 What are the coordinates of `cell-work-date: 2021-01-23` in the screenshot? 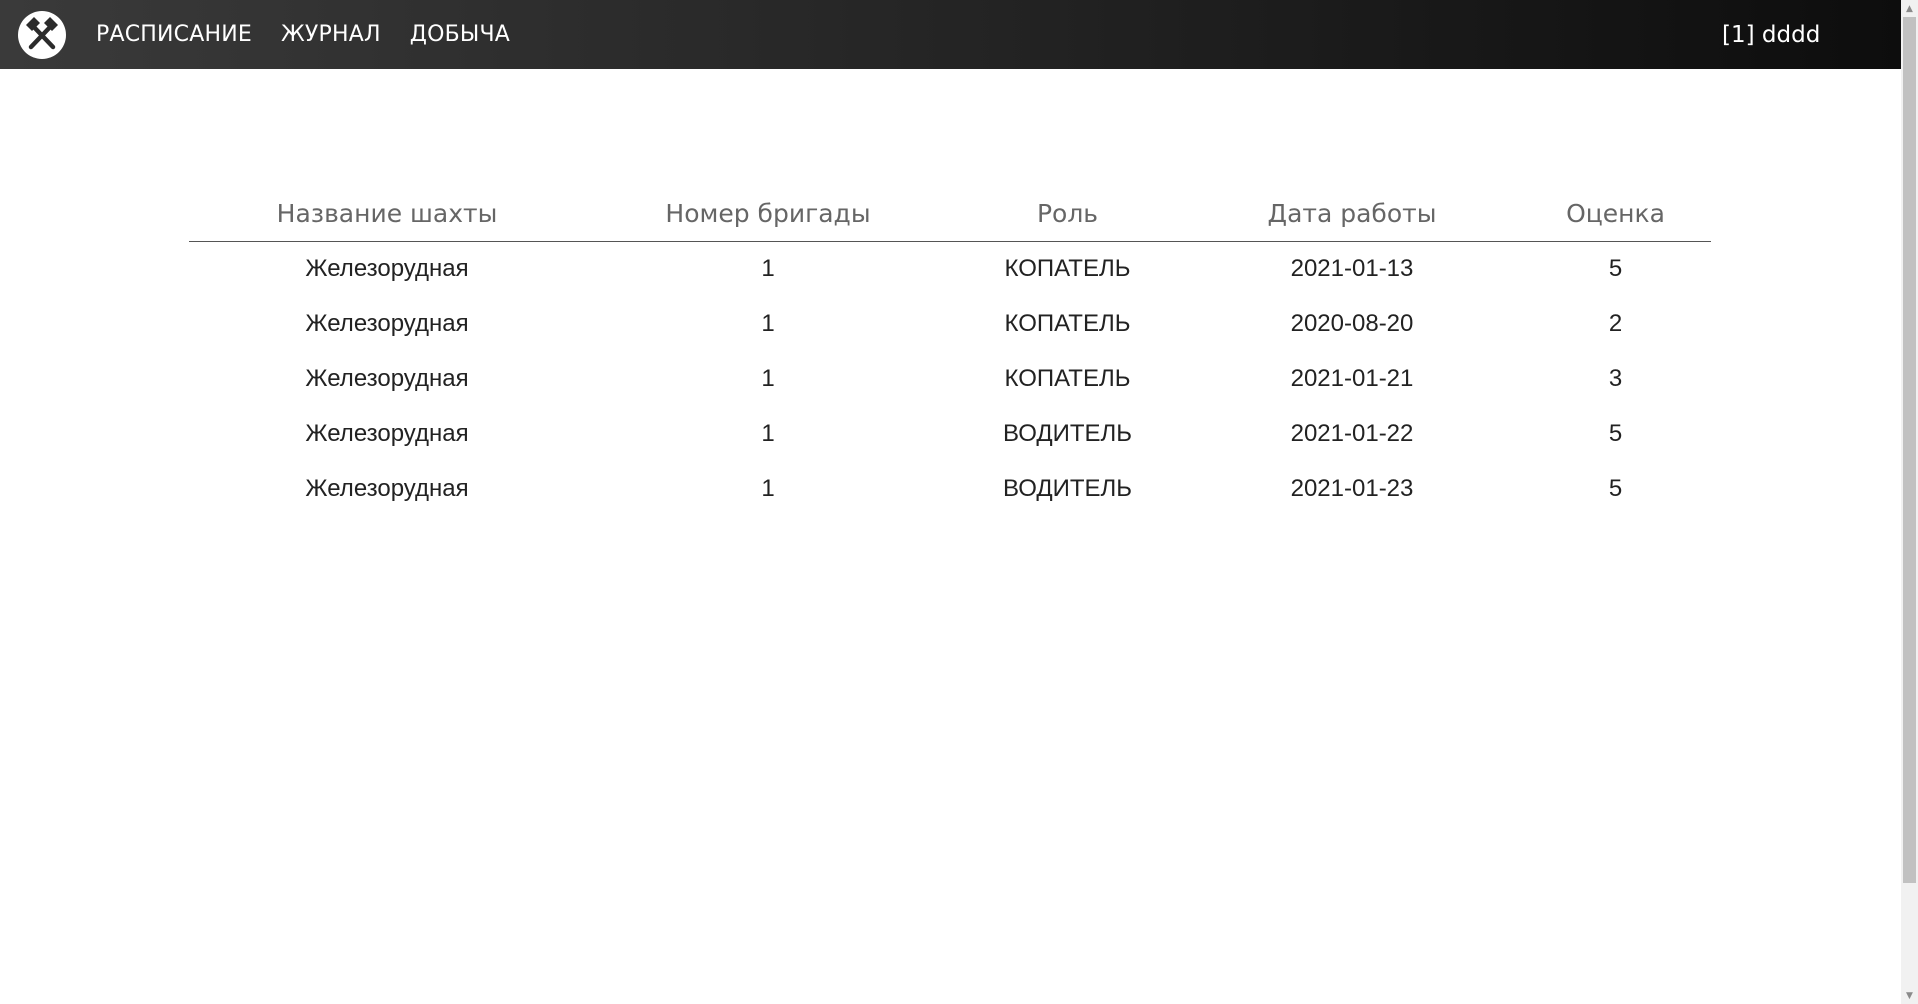 It's located at (1352, 488).